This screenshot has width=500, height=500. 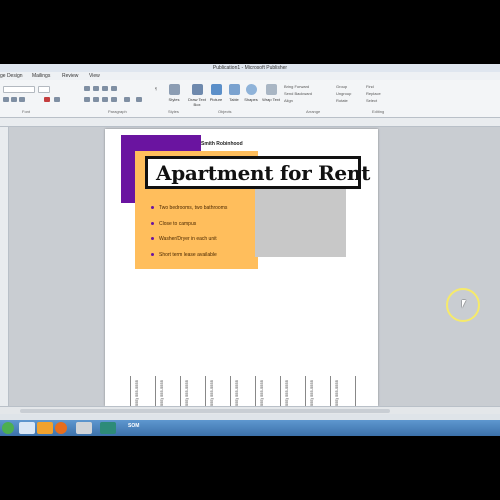 I want to click on wrap-text-button: Wrap Text, so click(x=271, y=99).